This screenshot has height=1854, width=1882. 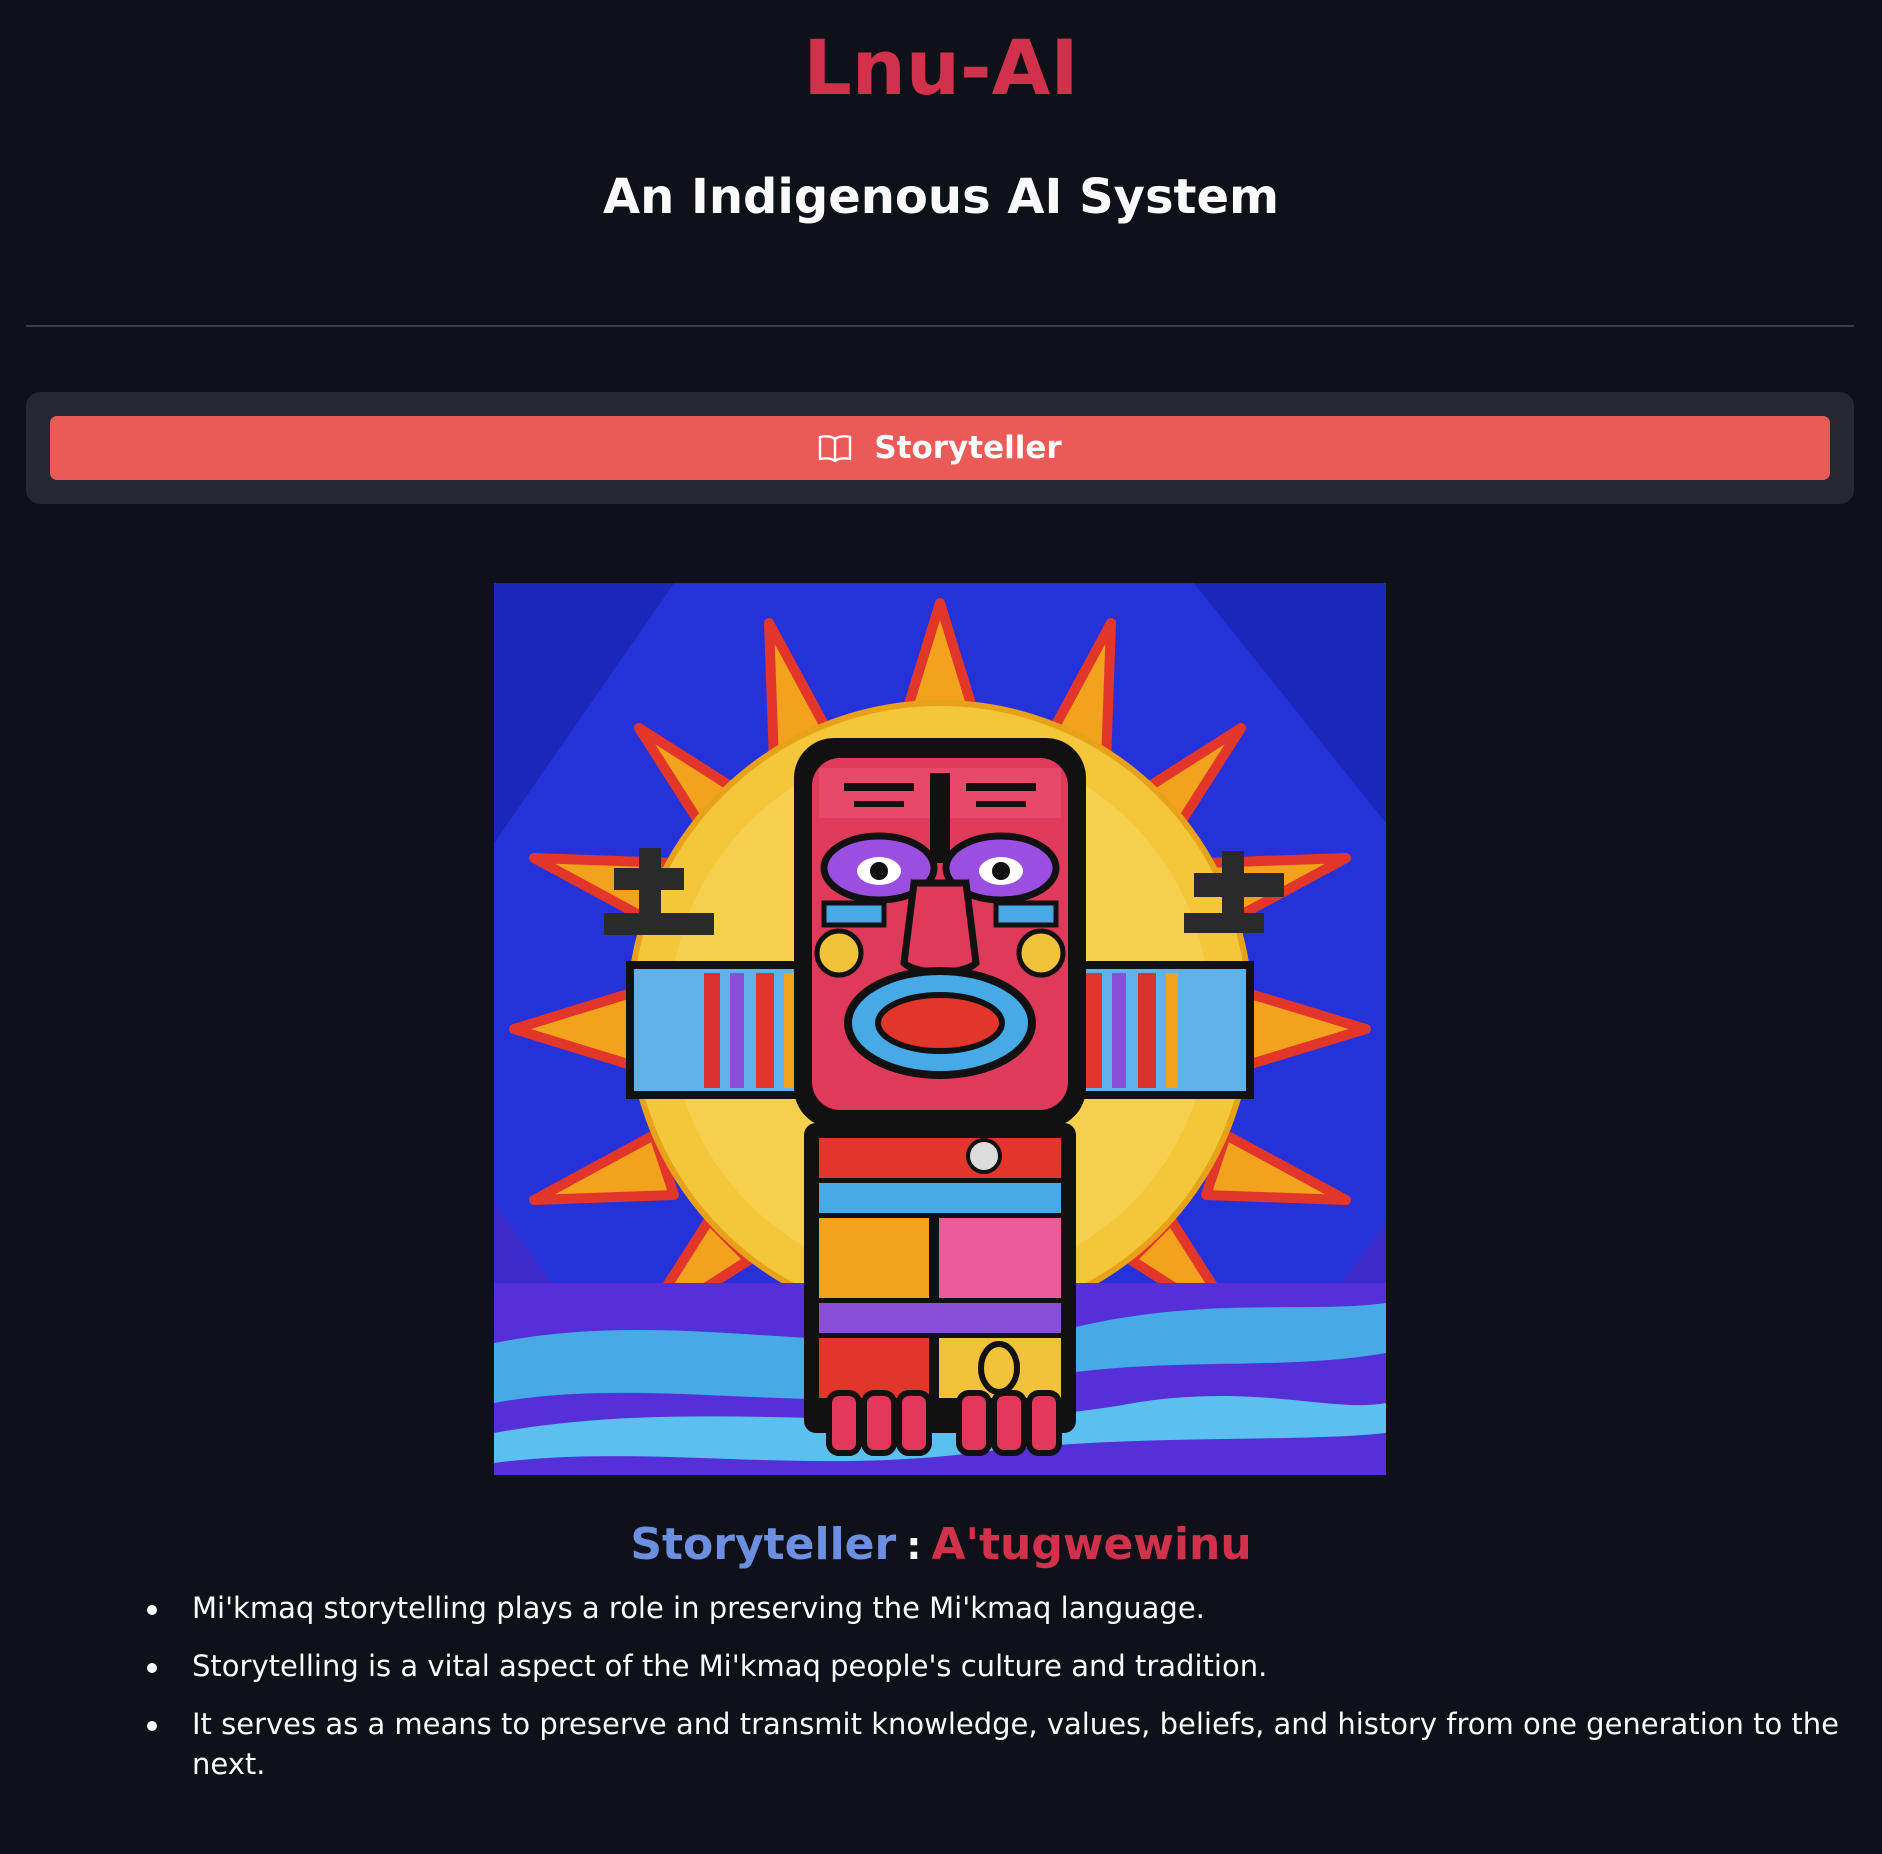 What do you see at coordinates (1091, 1544) in the screenshot?
I see `section-title-mikmaq: A'tugwewinu` at bounding box center [1091, 1544].